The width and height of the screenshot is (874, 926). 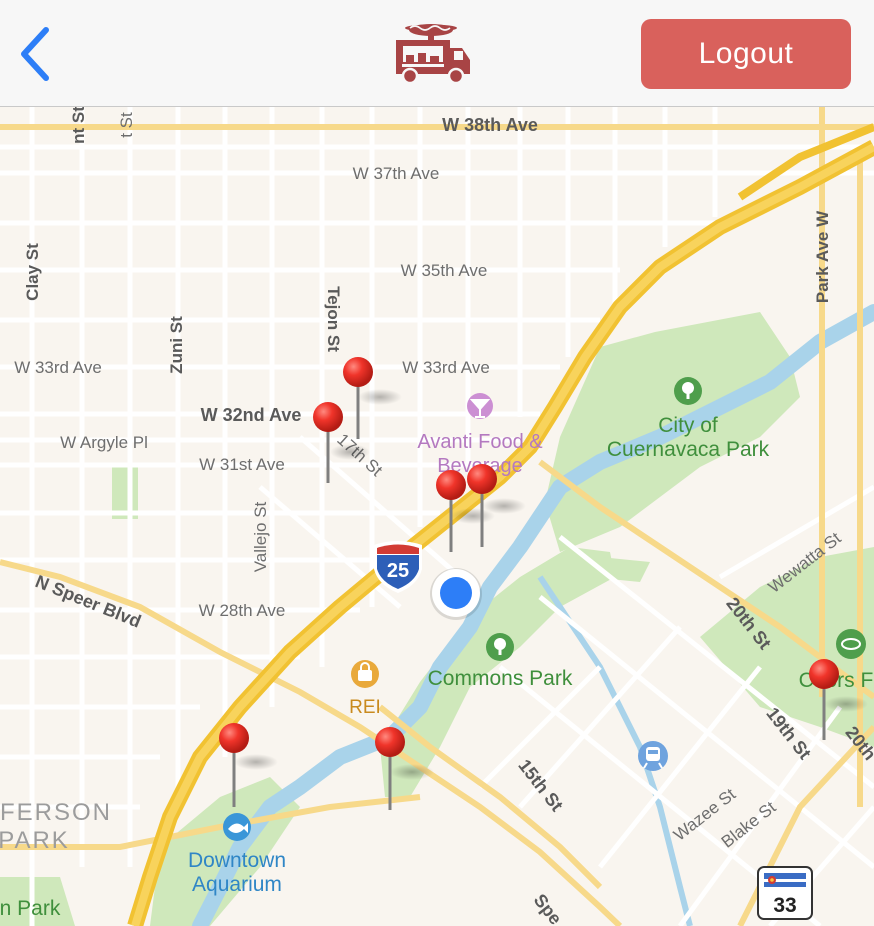 What do you see at coordinates (242, 464) in the screenshot?
I see `street-label-w31st: W 31st Ave` at bounding box center [242, 464].